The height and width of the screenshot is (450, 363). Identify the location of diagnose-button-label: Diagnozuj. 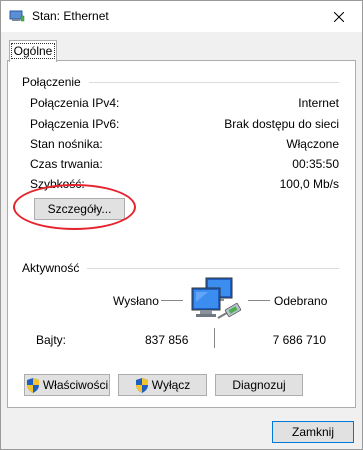
(259, 385).